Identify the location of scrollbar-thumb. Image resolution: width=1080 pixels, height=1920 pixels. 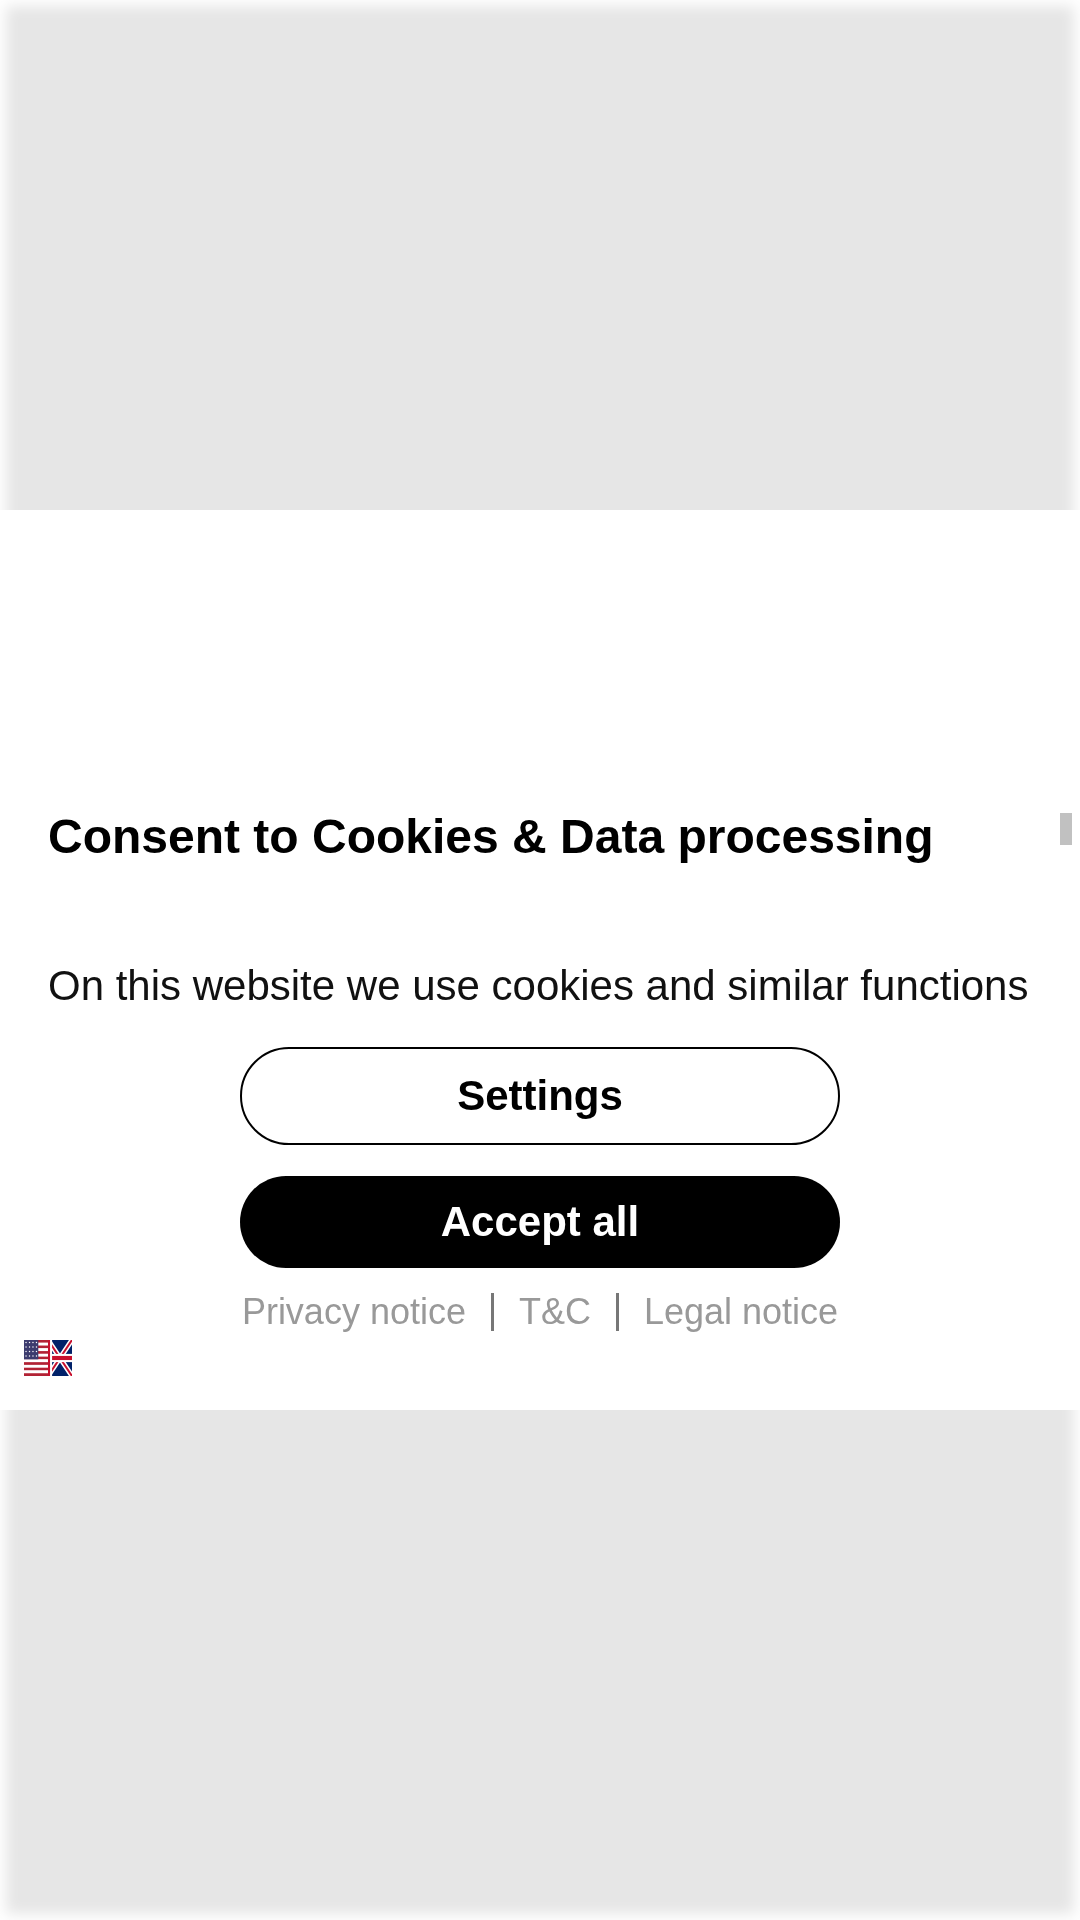
(1066, 829).